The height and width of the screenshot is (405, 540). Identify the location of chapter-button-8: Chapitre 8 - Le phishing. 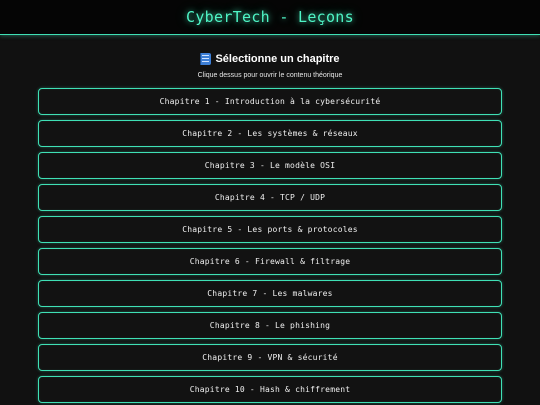
(270, 325).